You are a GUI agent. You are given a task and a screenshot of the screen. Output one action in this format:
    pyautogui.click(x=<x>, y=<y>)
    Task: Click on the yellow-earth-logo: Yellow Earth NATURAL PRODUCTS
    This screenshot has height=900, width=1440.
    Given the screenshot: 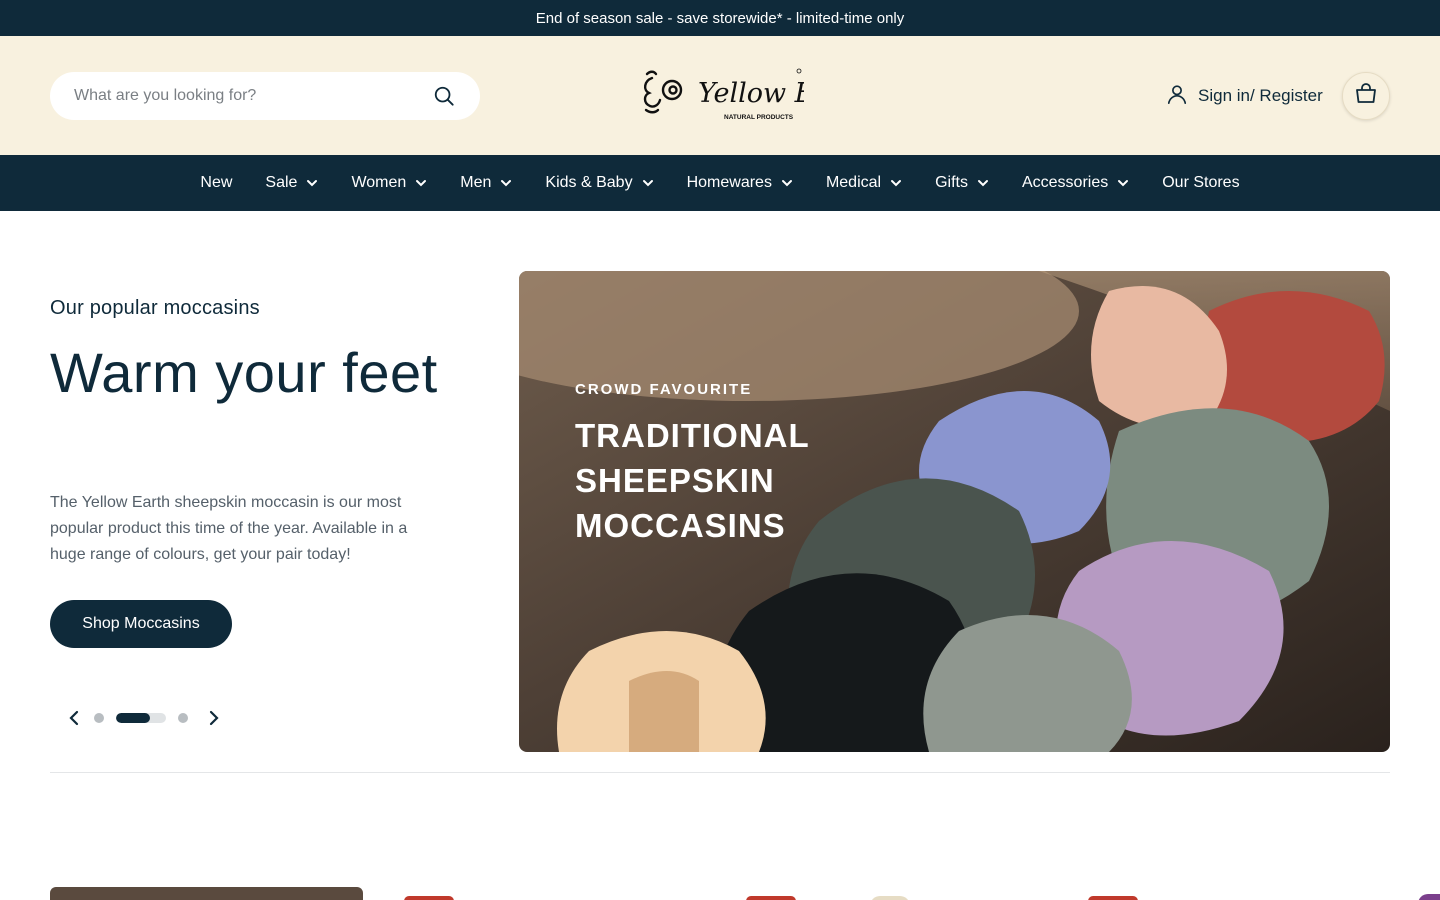 What is the action you would take?
    pyautogui.click(x=755, y=96)
    